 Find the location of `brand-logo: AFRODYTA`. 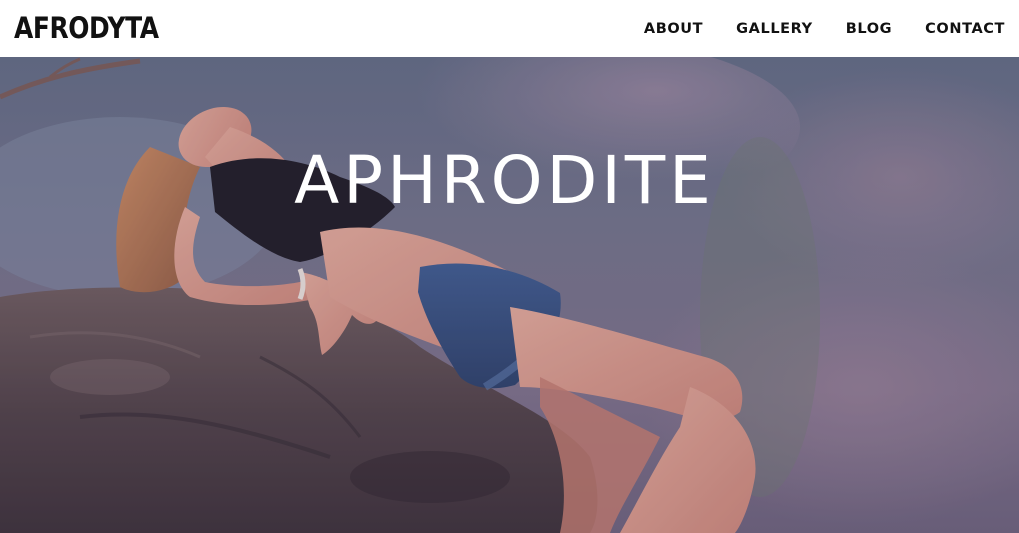

brand-logo: AFRODYTA is located at coordinates (86, 28).